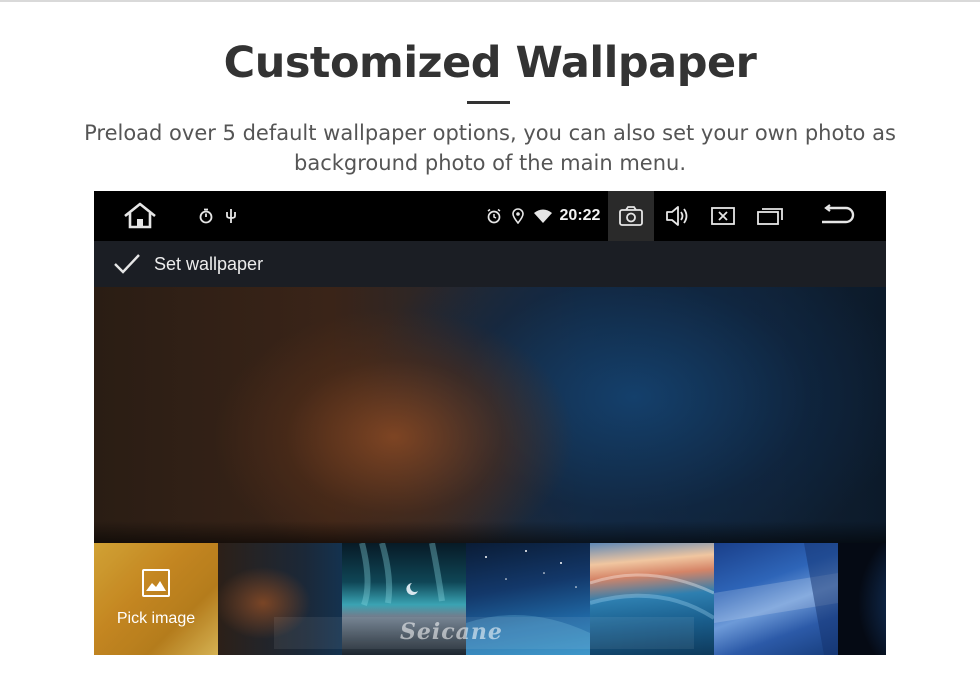 The width and height of the screenshot is (980, 696). I want to click on status-bar: 20:22, so click(490, 216).